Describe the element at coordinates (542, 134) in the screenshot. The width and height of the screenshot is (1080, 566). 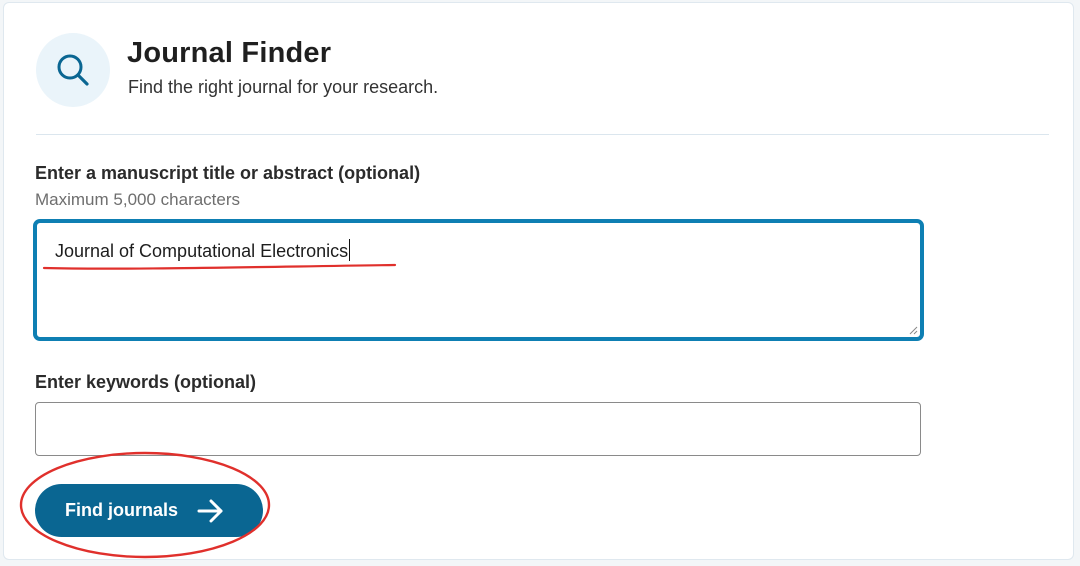
I see `header-divider` at that location.